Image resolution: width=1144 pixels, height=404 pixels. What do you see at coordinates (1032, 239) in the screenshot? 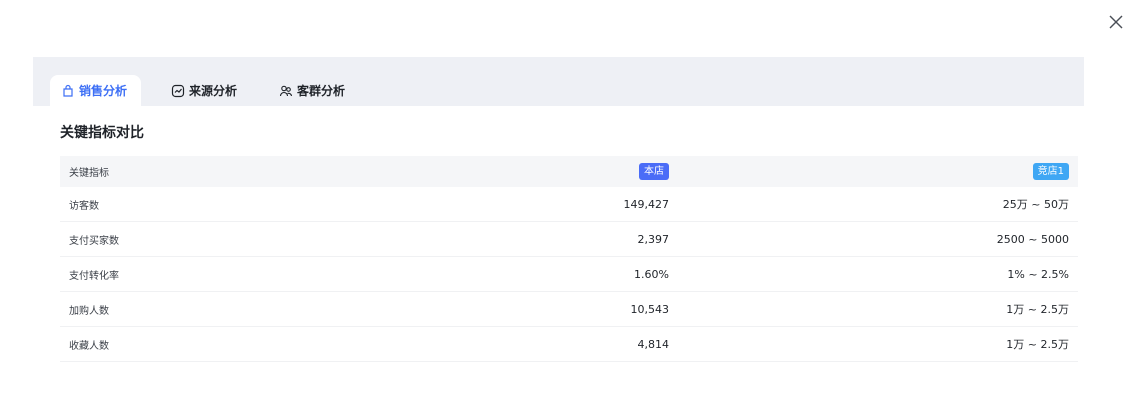
I see `competitor-value: 2500 ~ 5000` at bounding box center [1032, 239].